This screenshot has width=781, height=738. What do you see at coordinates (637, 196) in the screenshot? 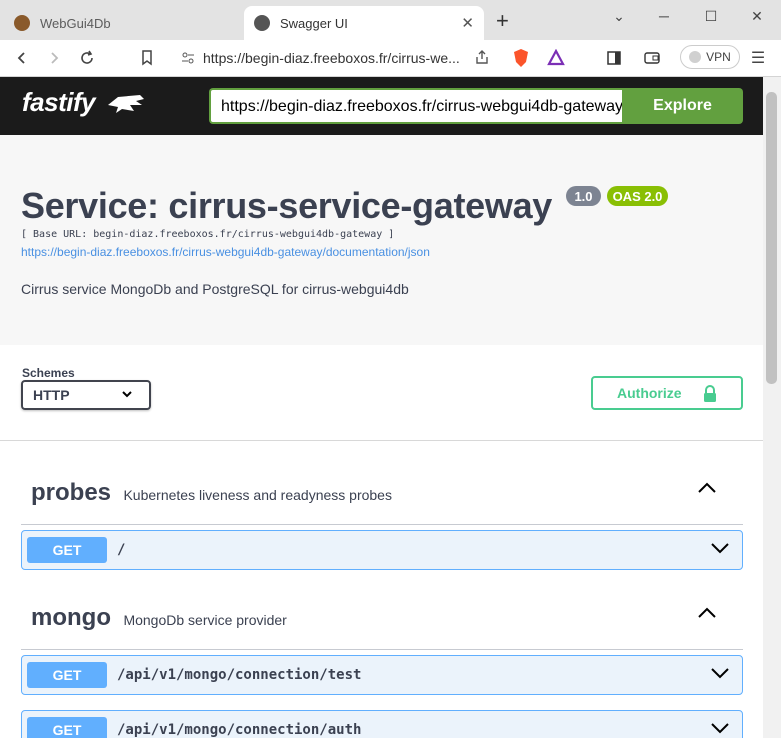
I see `oas-badge: OAS 2.0` at bounding box center [637, 196].